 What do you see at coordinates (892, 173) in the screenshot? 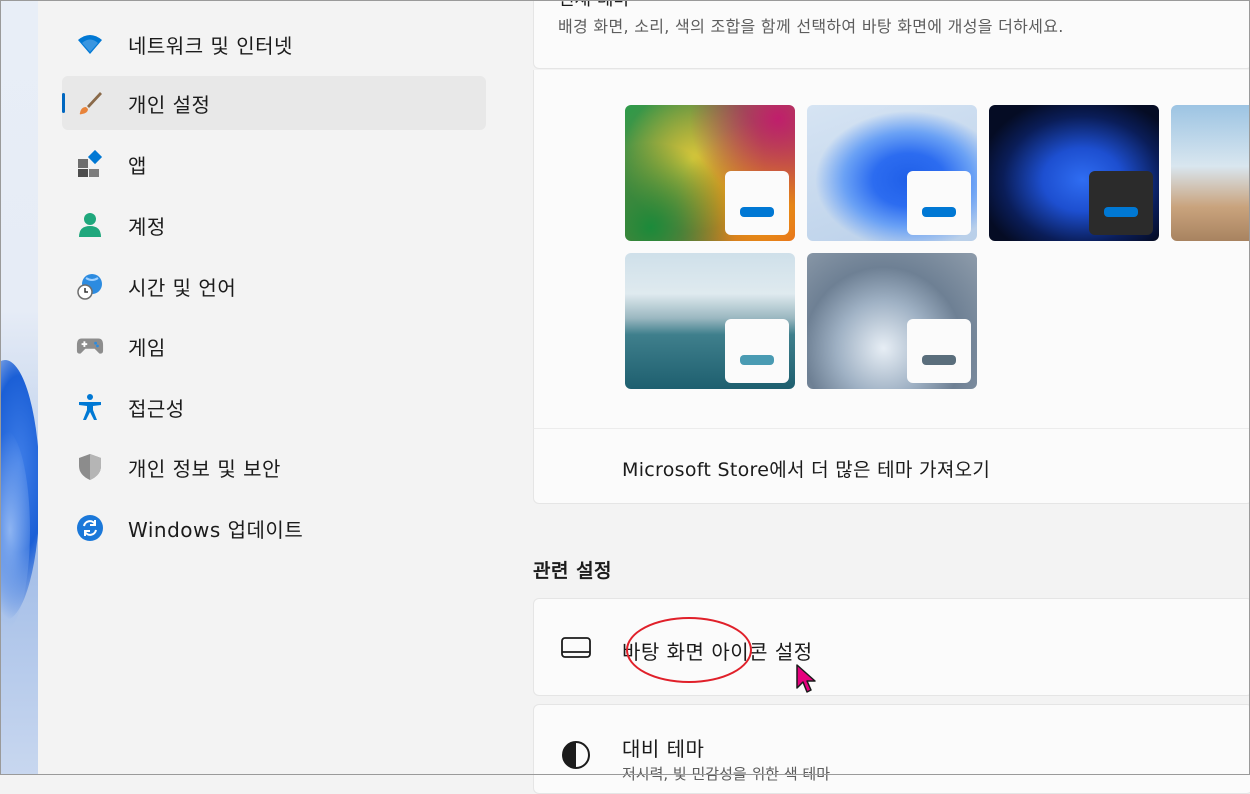
I see `theme-tile-windows-light` at bounding box center [892, 173].